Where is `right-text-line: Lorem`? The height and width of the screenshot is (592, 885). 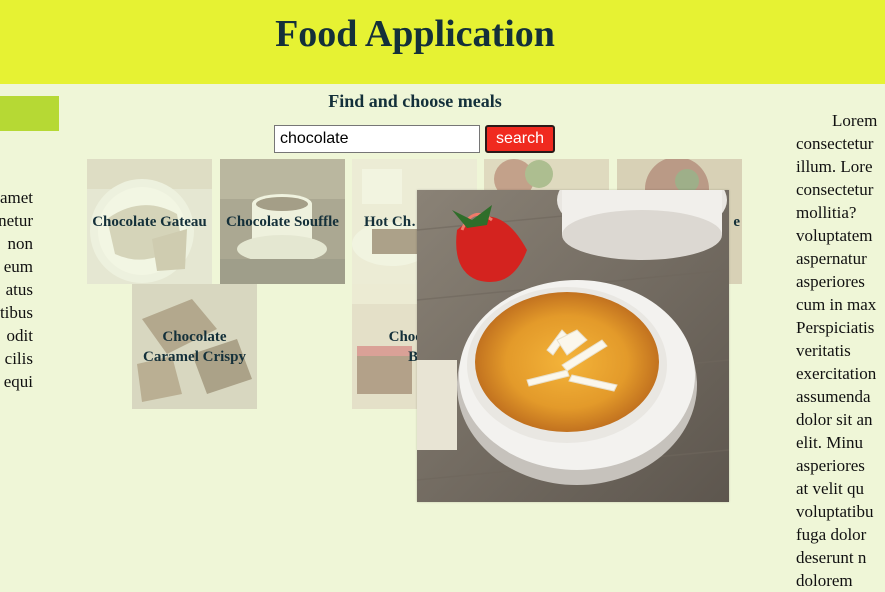
right-text-line: Lorem is located at coordinates (855, 120).